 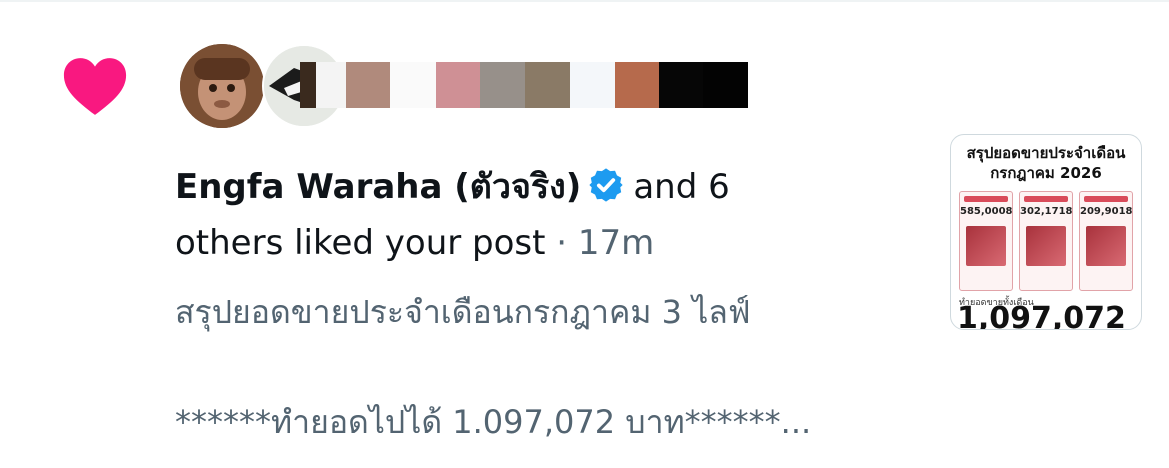 What do you see at coordinates (1046, 173) in the screenshot?
I see `thumbnail-title-line-2: กรกฎาคม 2026` at bounding box center [1046, 173].